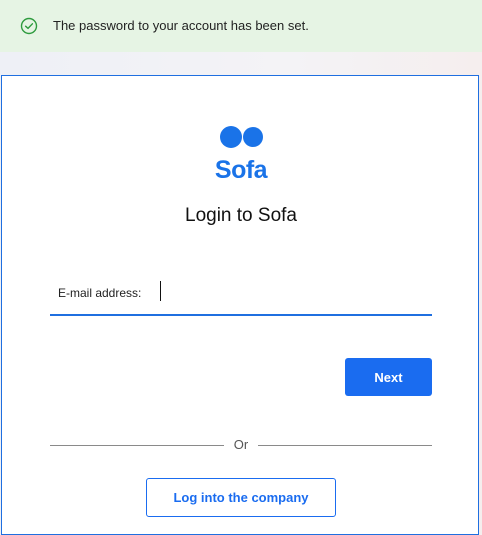  I want to click on divider-line-left, so click(137, 445).